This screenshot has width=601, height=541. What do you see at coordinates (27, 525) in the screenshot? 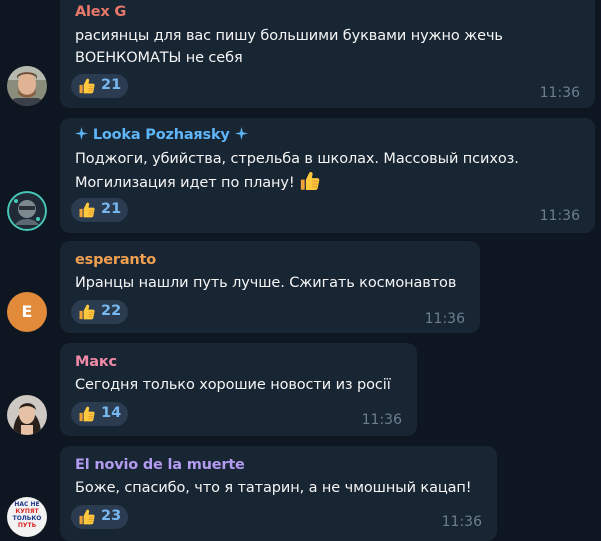
I see `avatar-text-line: ПУТЬ` at bounding box center [27, 525].